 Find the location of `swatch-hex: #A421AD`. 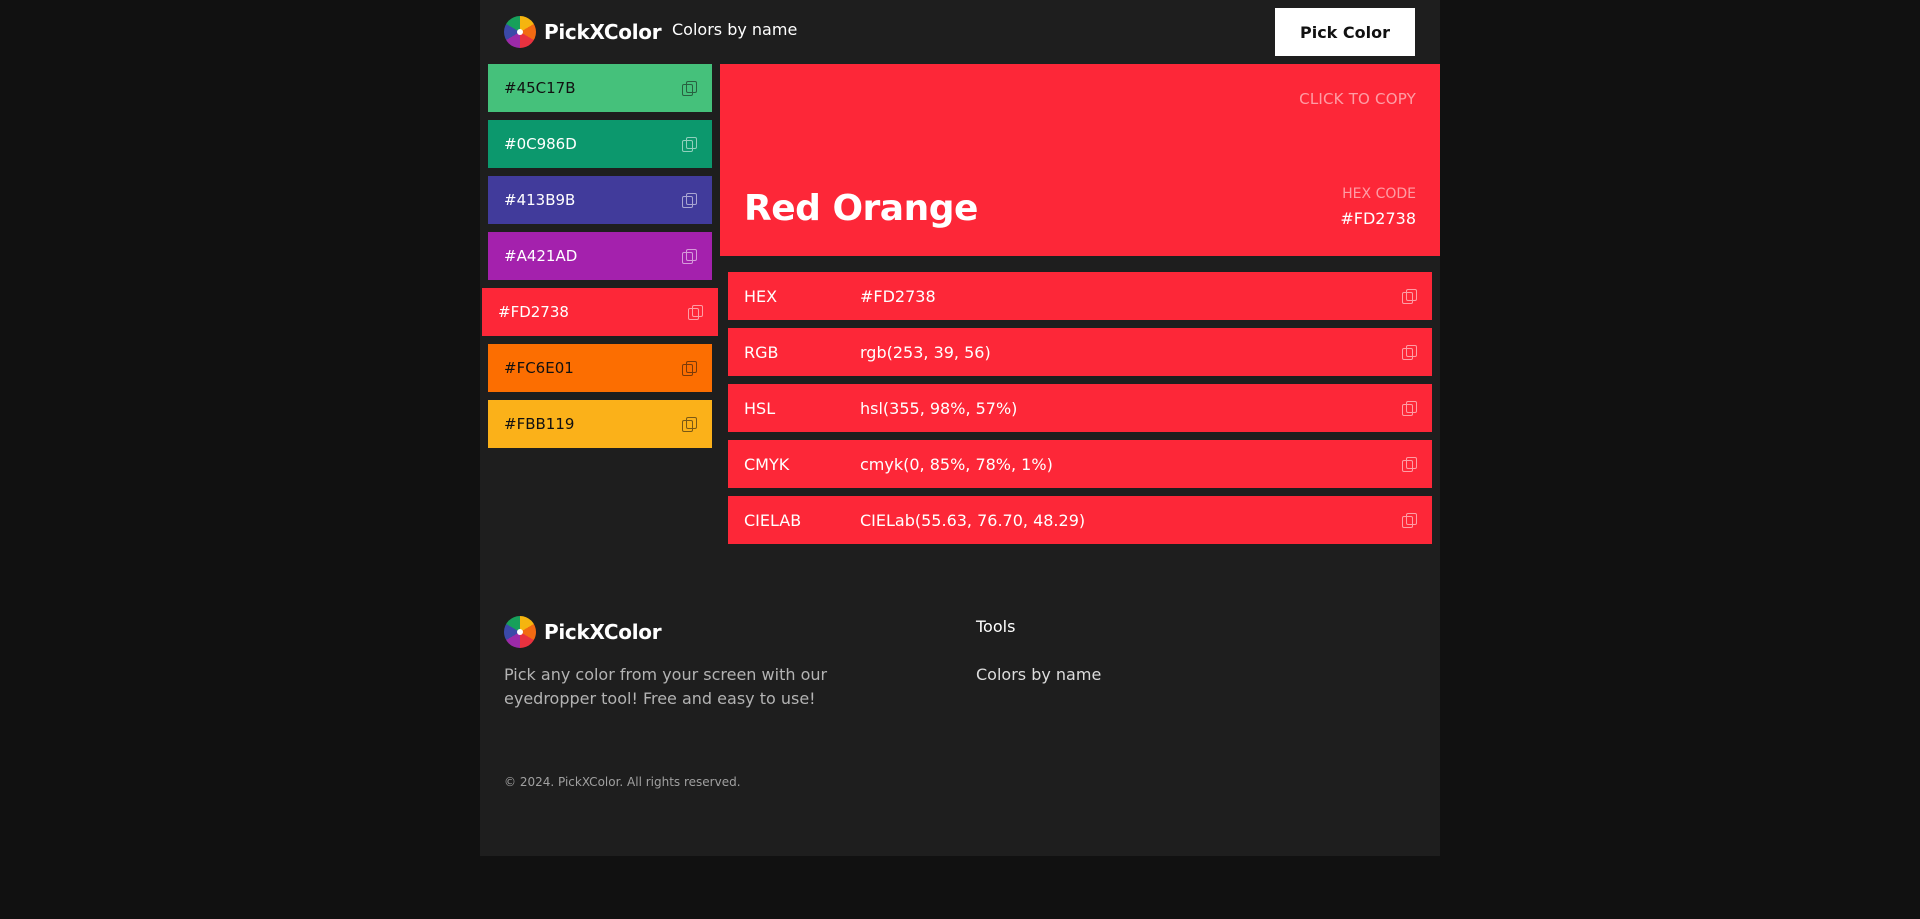

swatch-hex: #A421AD is located at coordinates (541, 256).